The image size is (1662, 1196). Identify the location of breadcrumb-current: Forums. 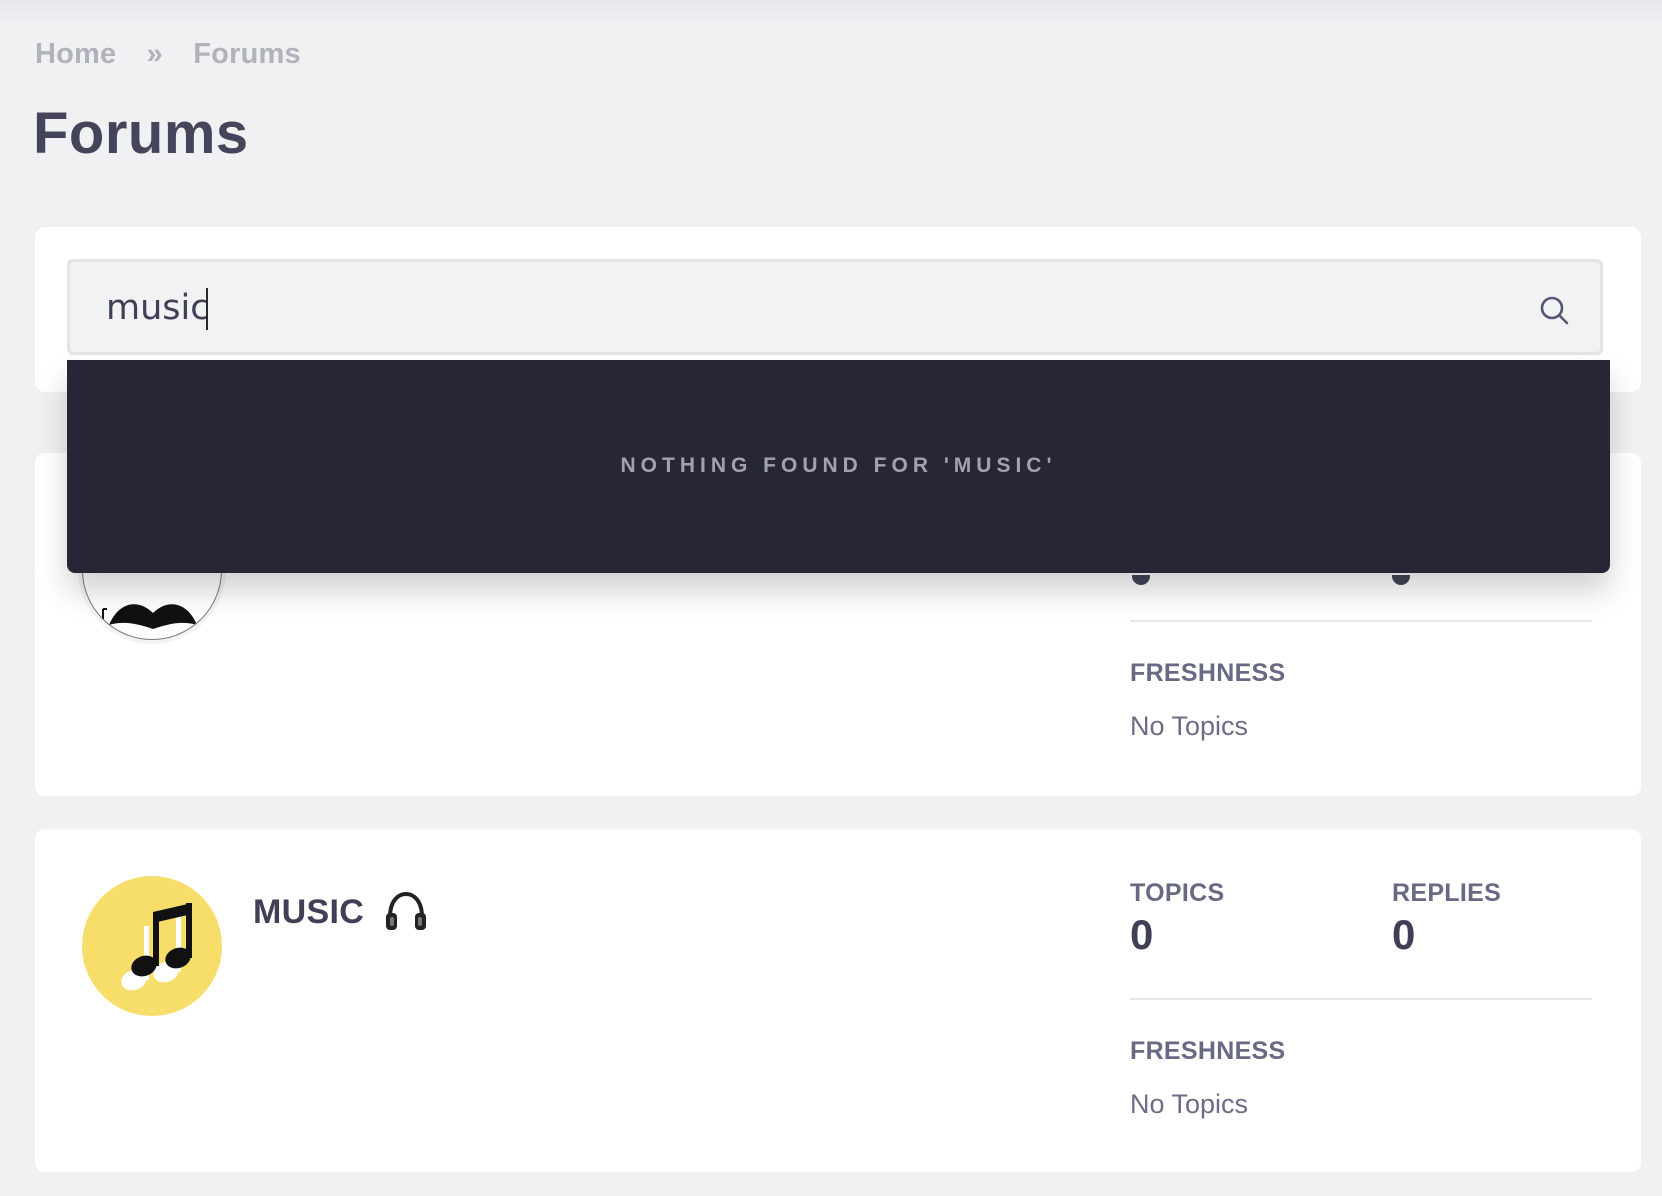
(247, 54).